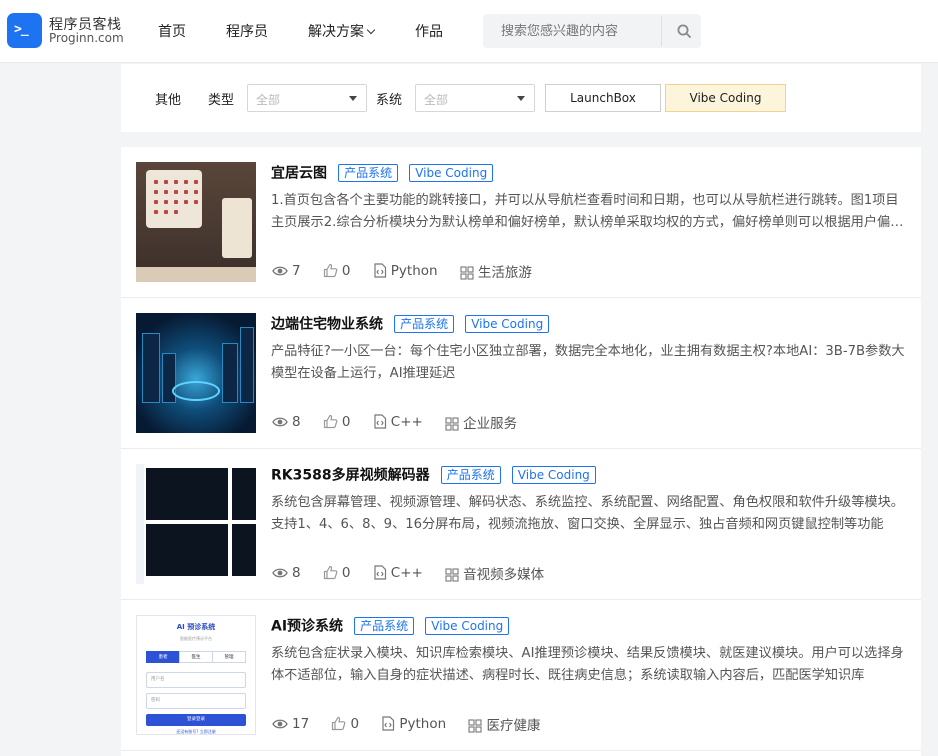  Describe the element at coordinates (196, 627) in the screenshot. I see `thumb-title: AI 预诊系统` at that location.